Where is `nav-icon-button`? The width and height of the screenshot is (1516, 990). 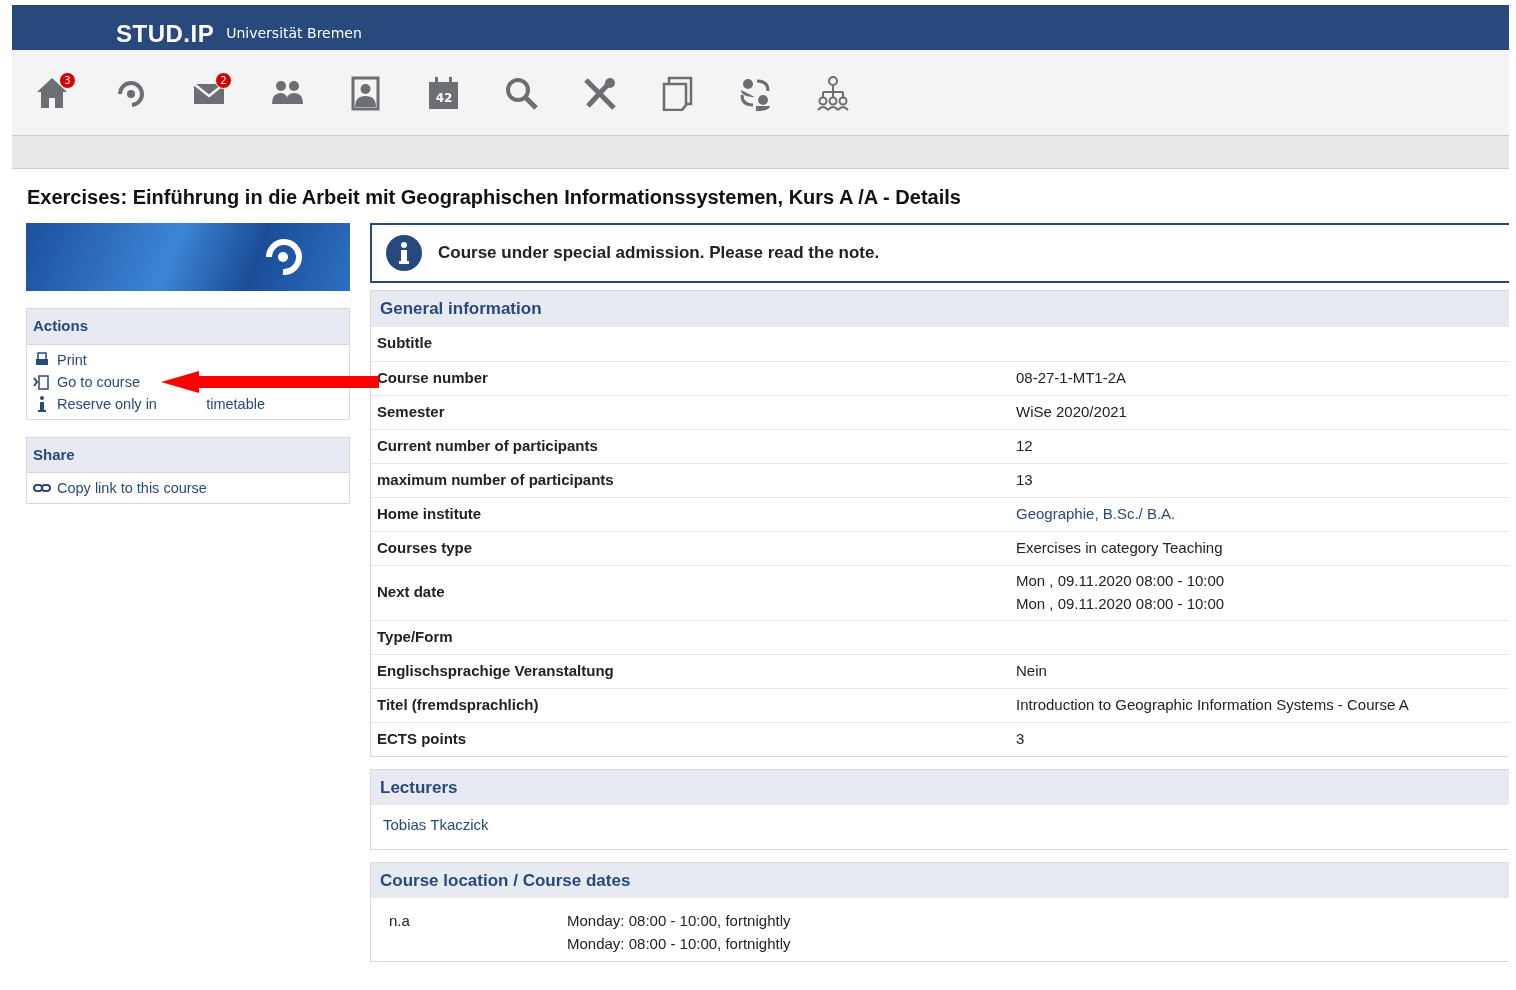 nav-icon-button is located at coordinates (833, 92).